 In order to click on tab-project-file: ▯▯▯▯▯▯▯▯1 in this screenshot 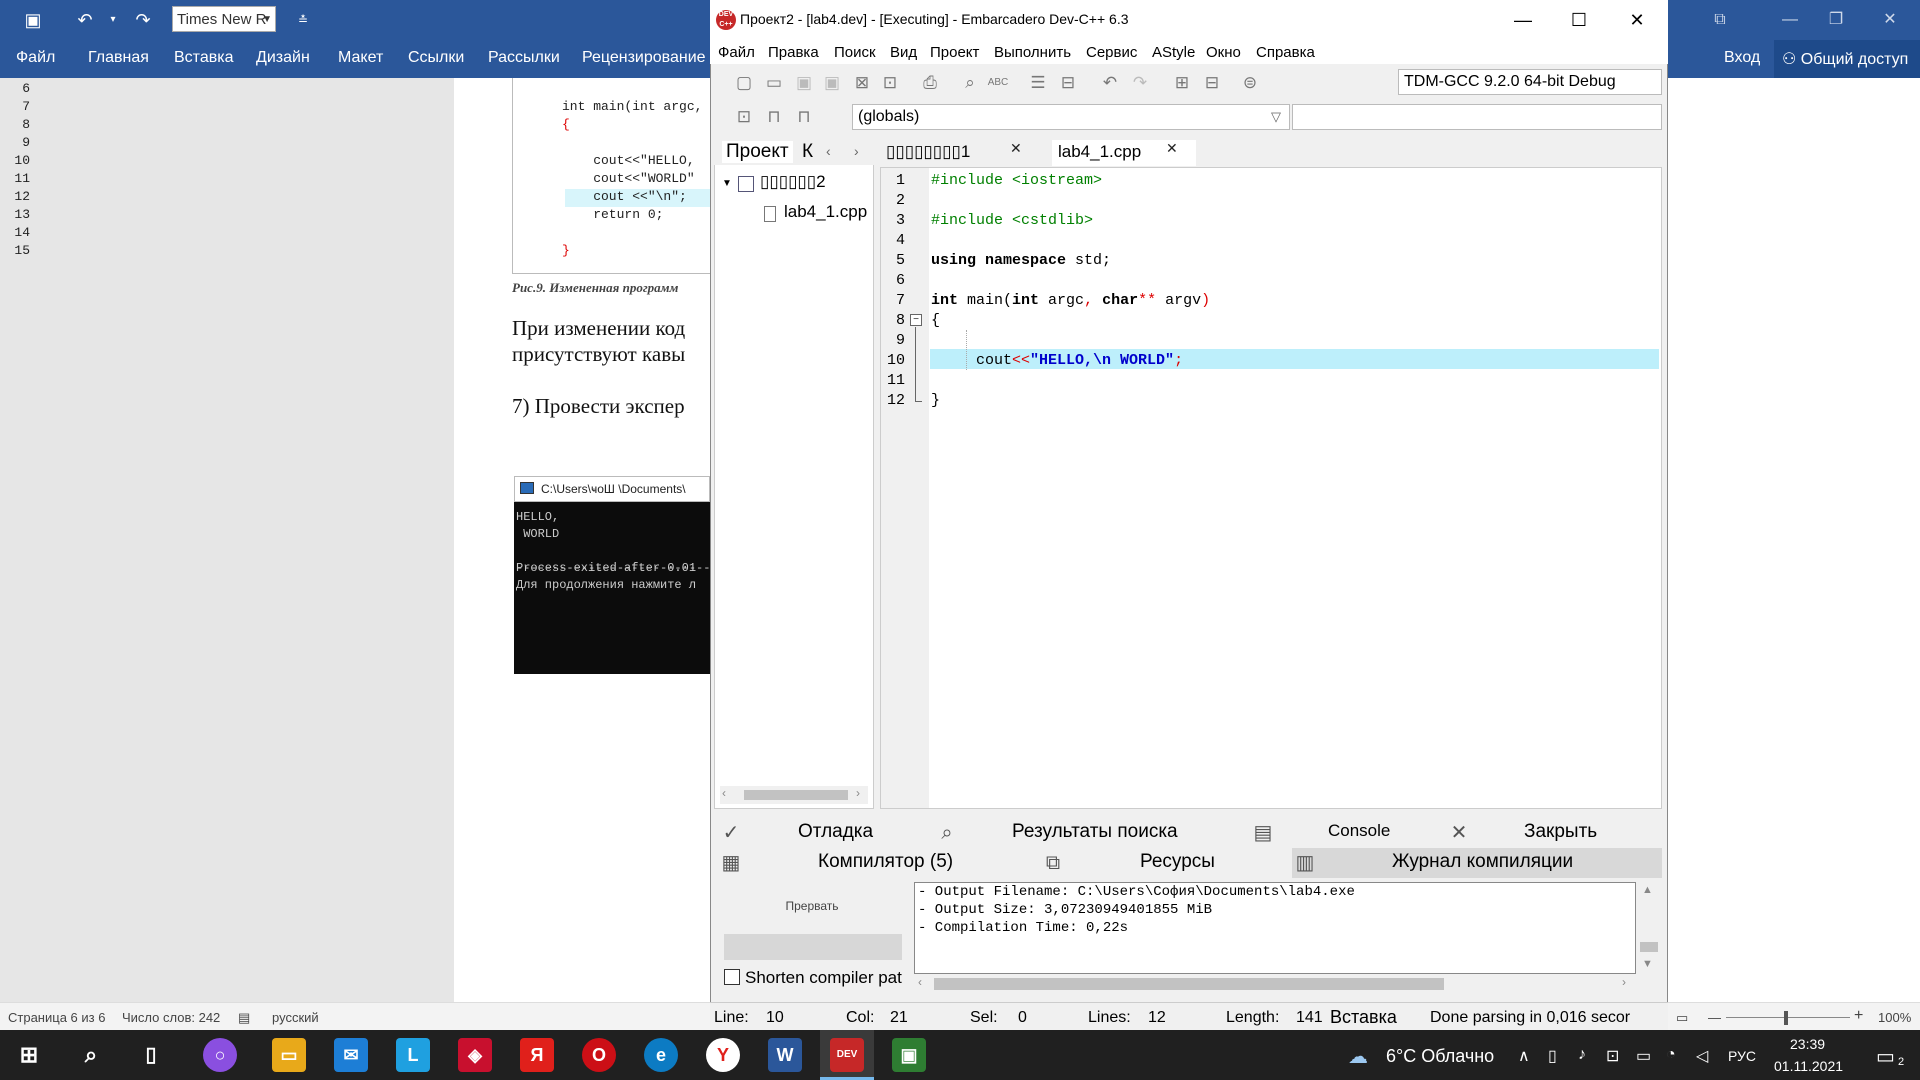, I will do `click(928, 153)`.